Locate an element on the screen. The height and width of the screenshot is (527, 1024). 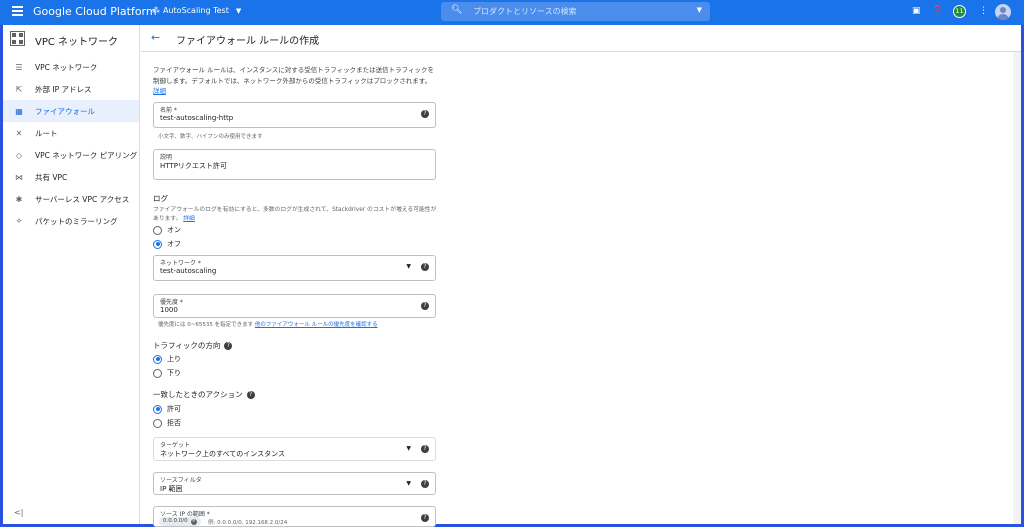
cloud-shell-icon: ▣ is located at coordinates (916, 11).